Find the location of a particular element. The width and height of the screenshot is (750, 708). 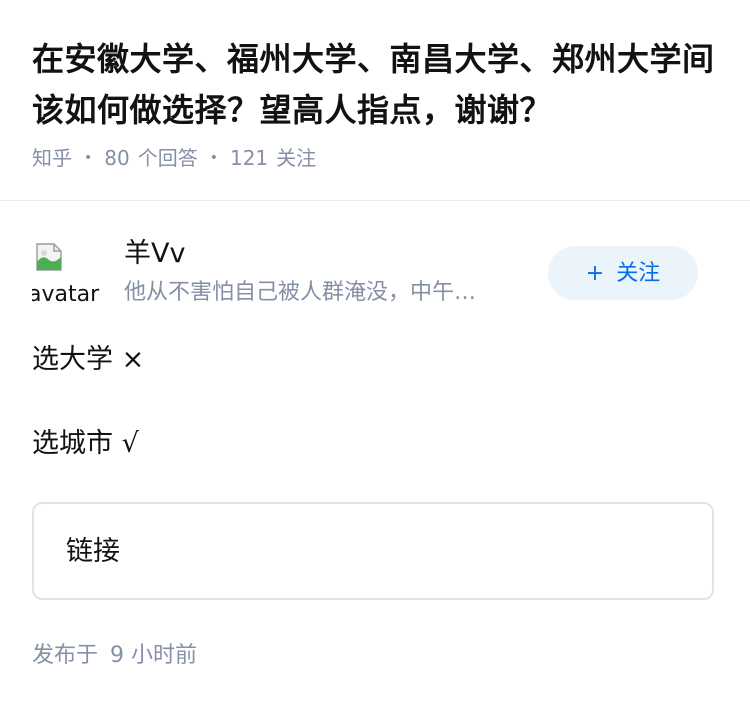

follower-count: 121 is located at coordinates (249, 158).